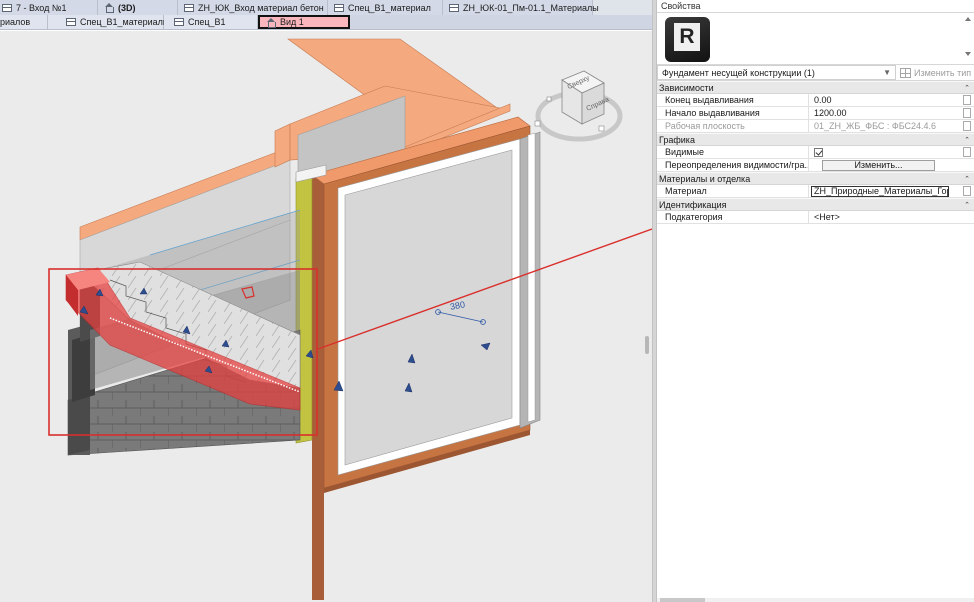 The width and height of the screenshot is (974, 602). I want to click on visible-checkbox, so click(818, 152).